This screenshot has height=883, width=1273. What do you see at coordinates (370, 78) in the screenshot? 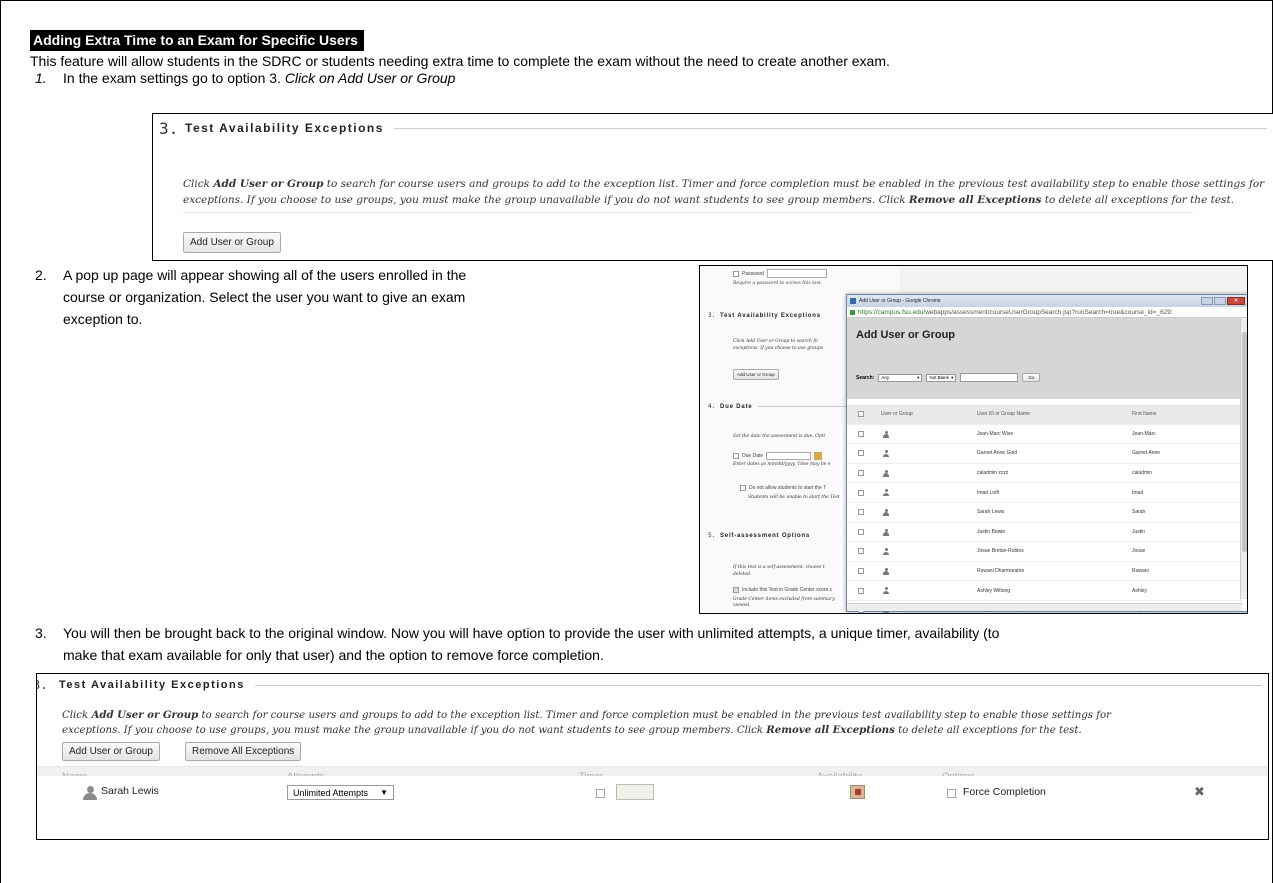
I see `step-1-emphasis: Click on Add User or Group` at bounding box center [370, 78].